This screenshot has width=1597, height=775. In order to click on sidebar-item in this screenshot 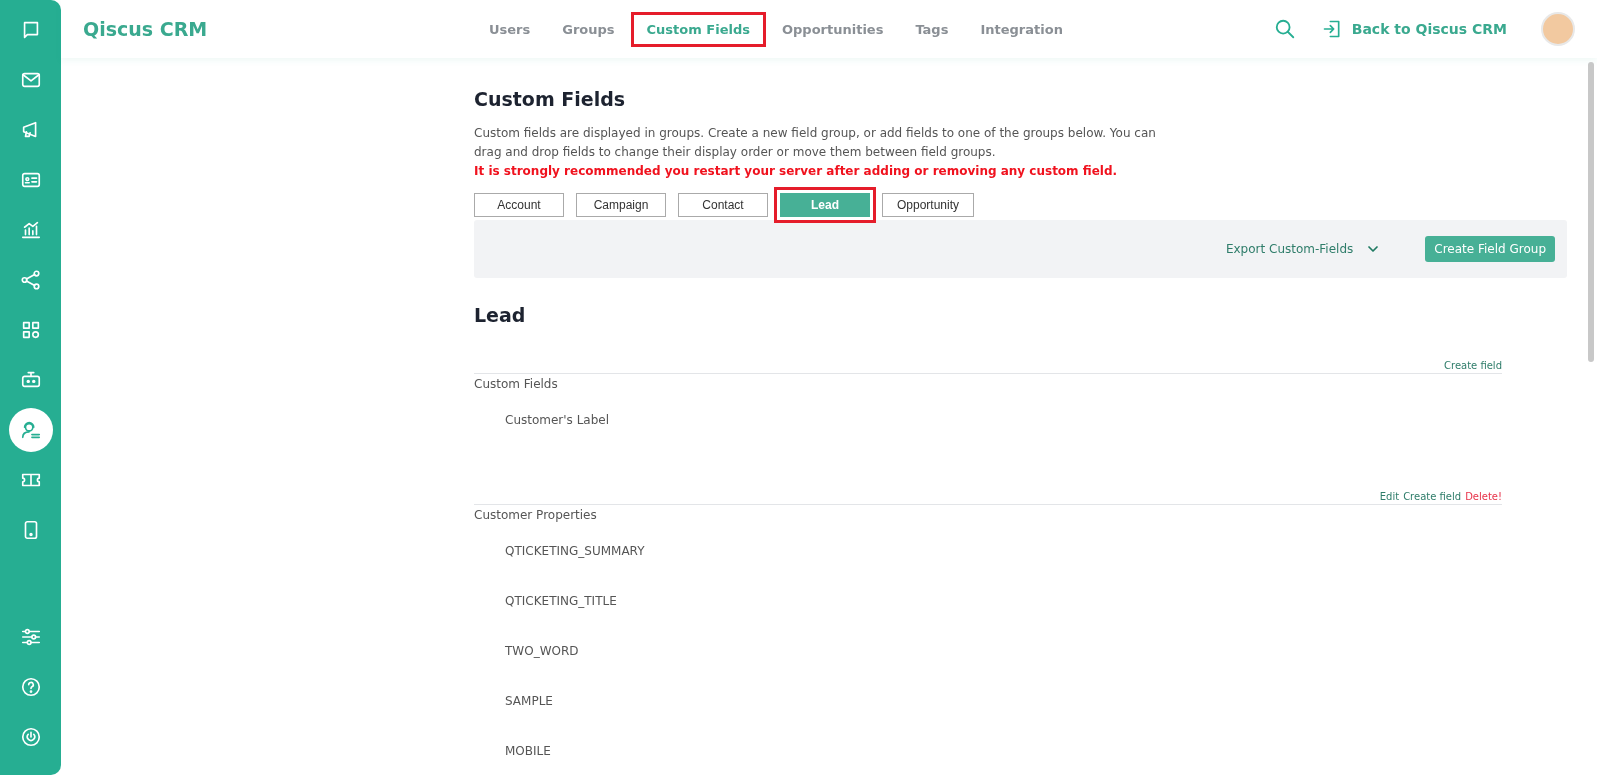, I will do `click(30, 430)`.